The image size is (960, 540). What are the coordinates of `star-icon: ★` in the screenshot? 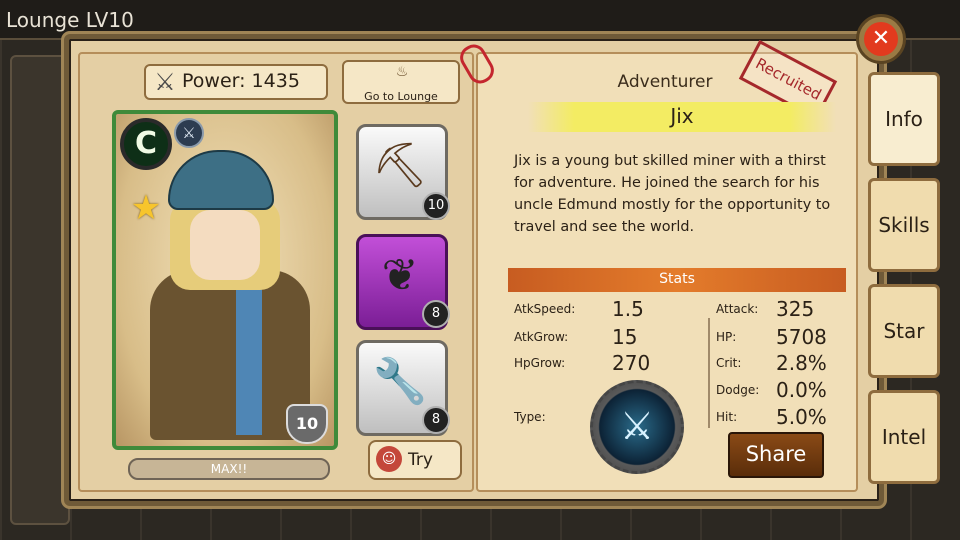 It's located at (146, 208).